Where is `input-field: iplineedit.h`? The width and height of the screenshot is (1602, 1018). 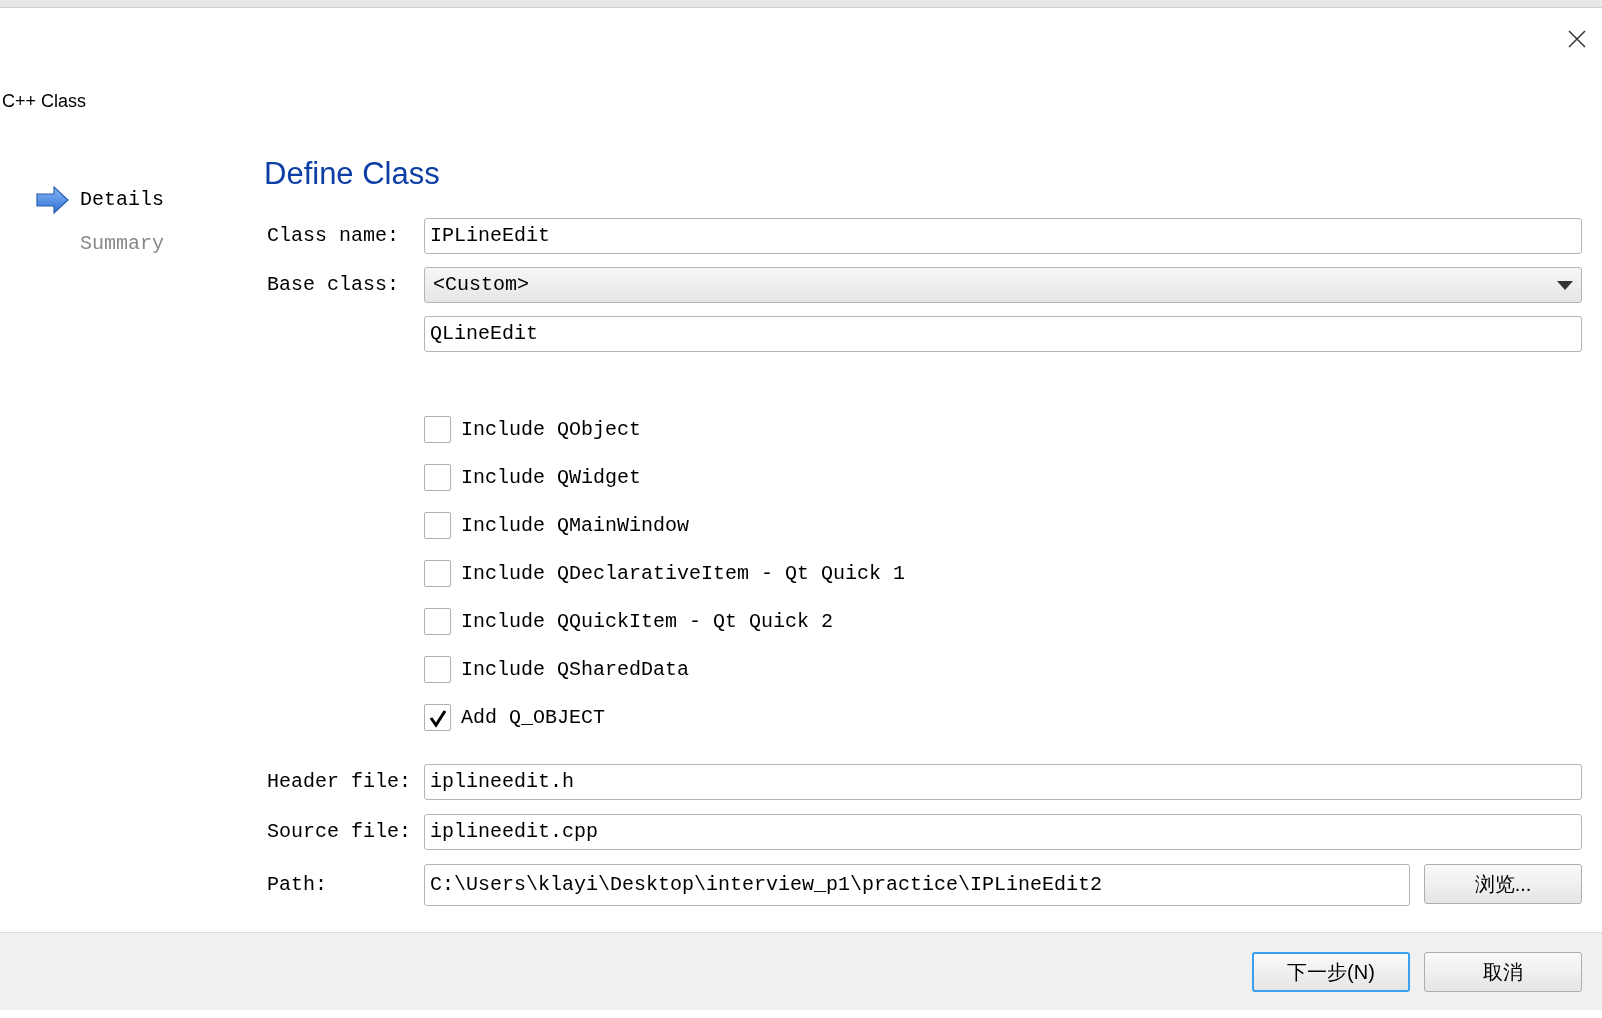
input-field: iplineedit.h is located at coordinates (1003, 782).